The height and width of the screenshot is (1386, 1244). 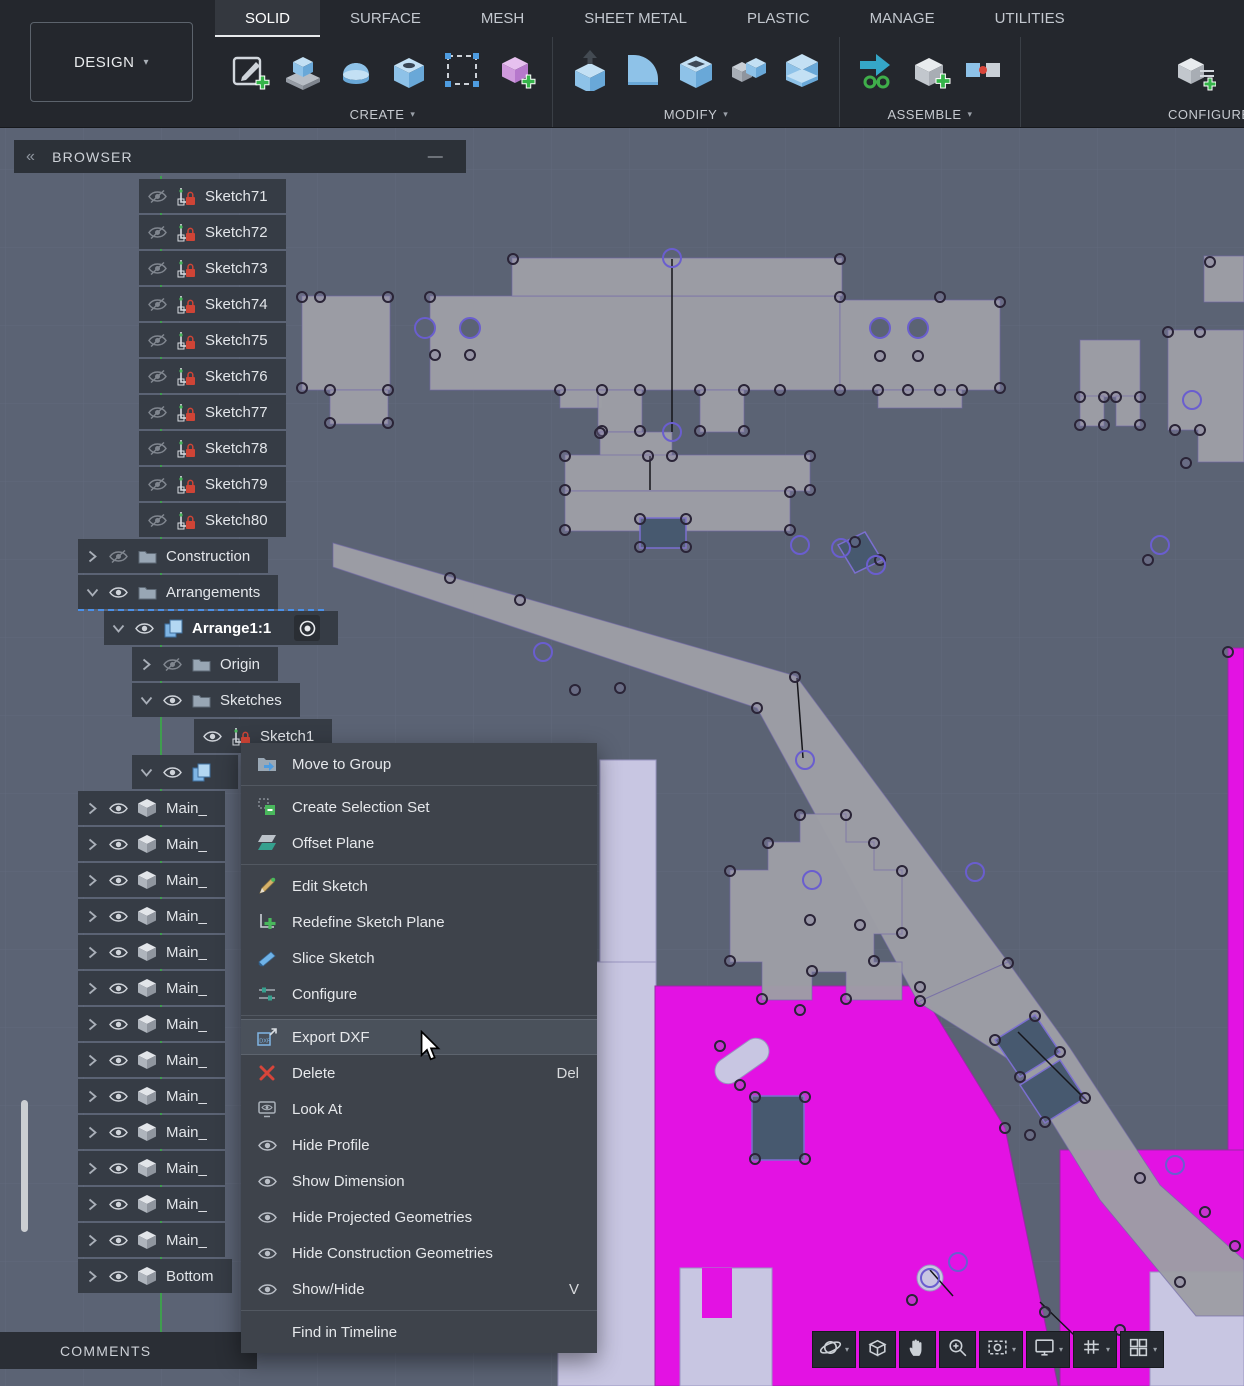 I want to click on hole-icon, so click(x=409, y=70).